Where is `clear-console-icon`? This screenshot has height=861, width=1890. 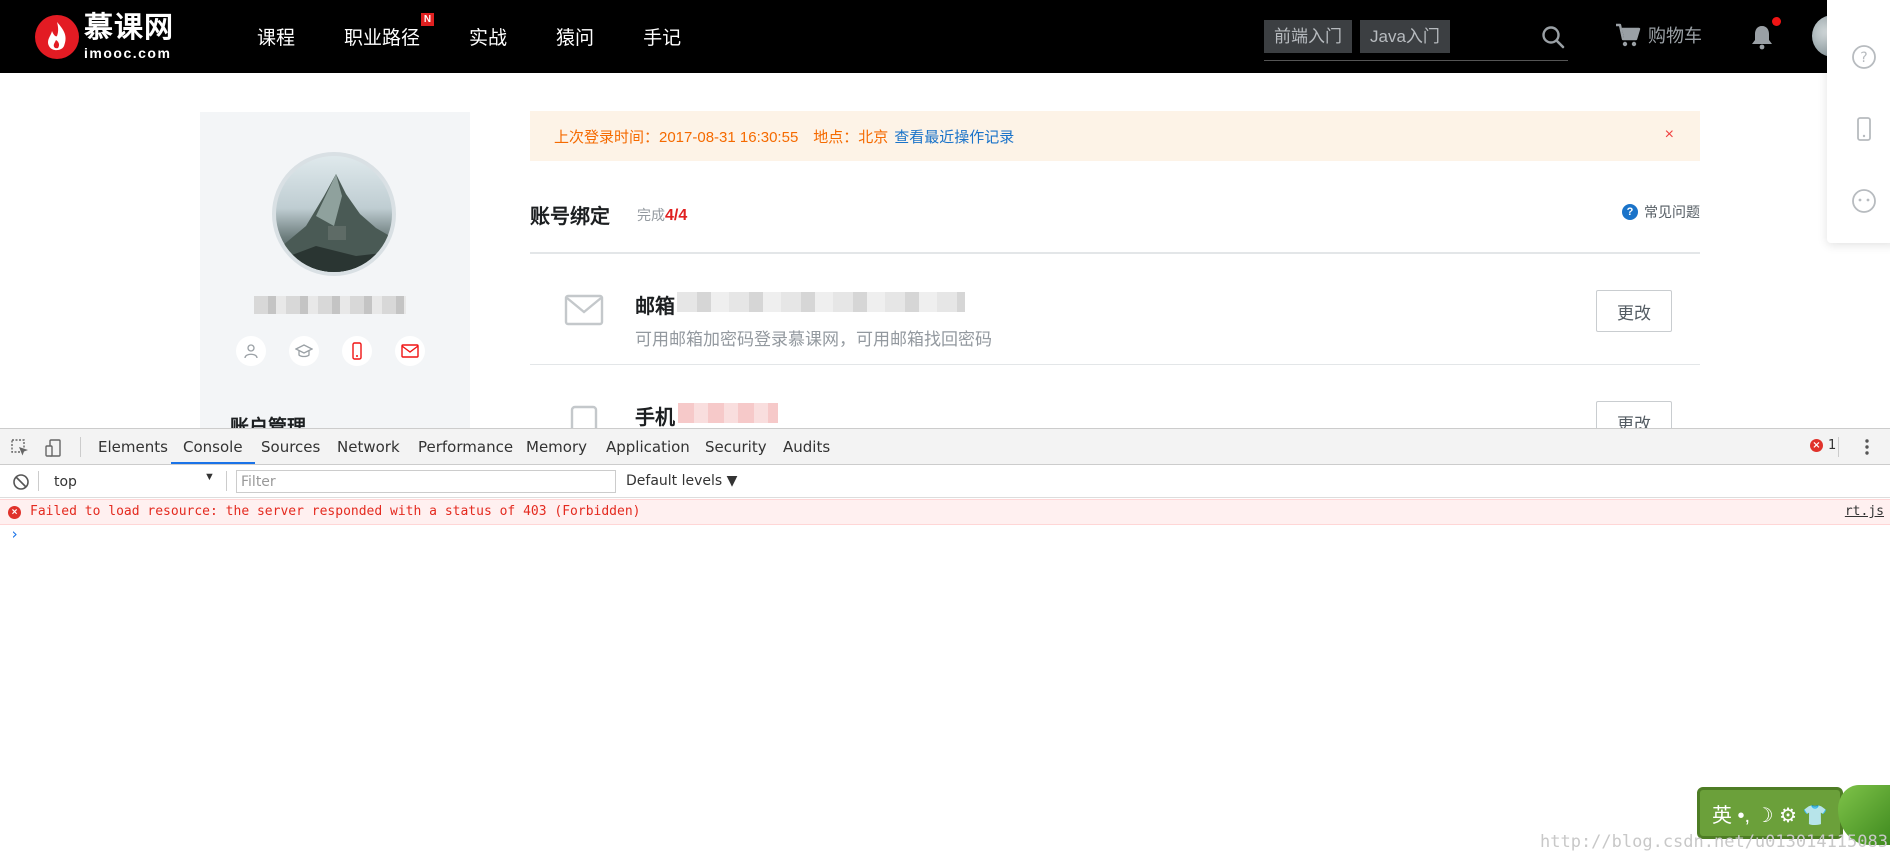 clear-console-icon is located at coordinates (21, 482).